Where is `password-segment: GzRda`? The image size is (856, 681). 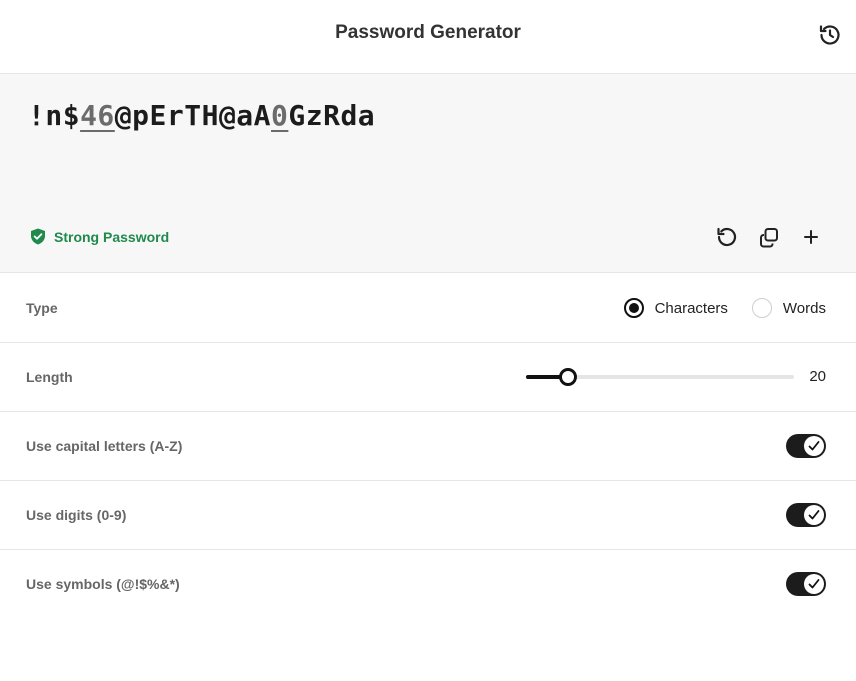 password-segment: GzRda is located at coordinates (332, 115).